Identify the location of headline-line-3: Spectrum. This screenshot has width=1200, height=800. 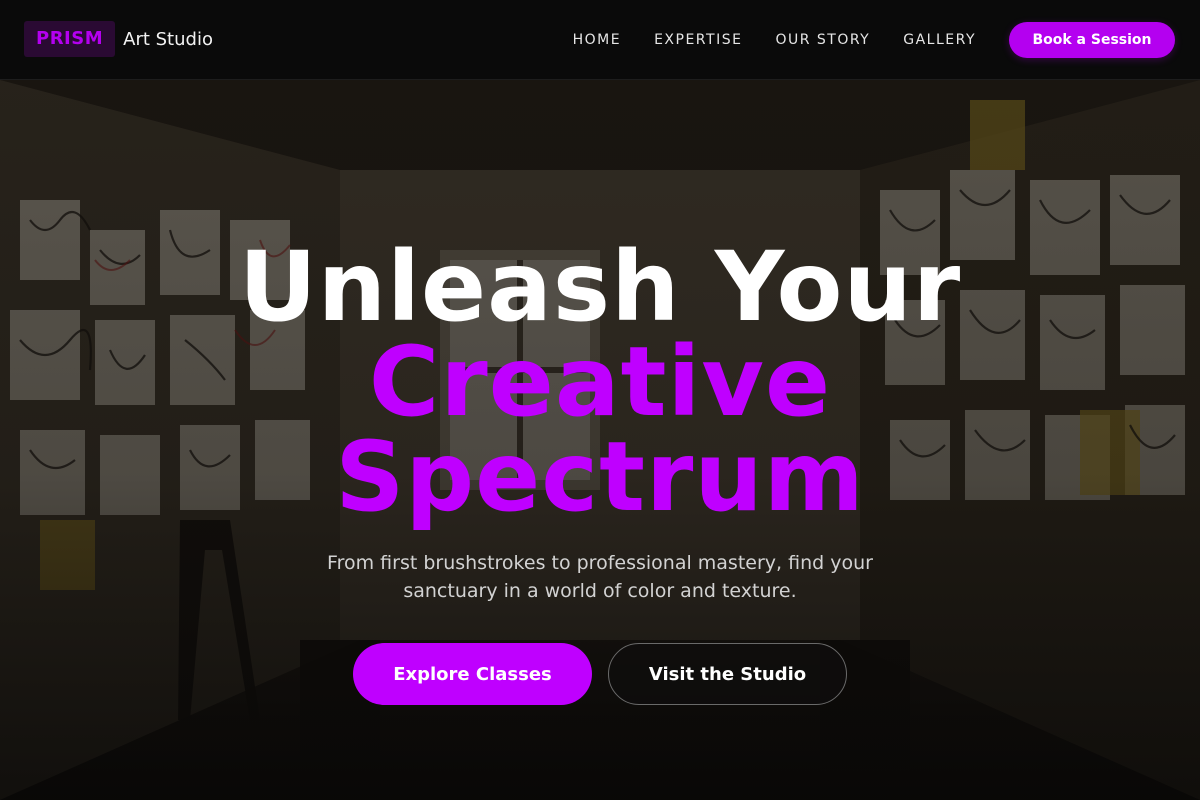
(600, 477).